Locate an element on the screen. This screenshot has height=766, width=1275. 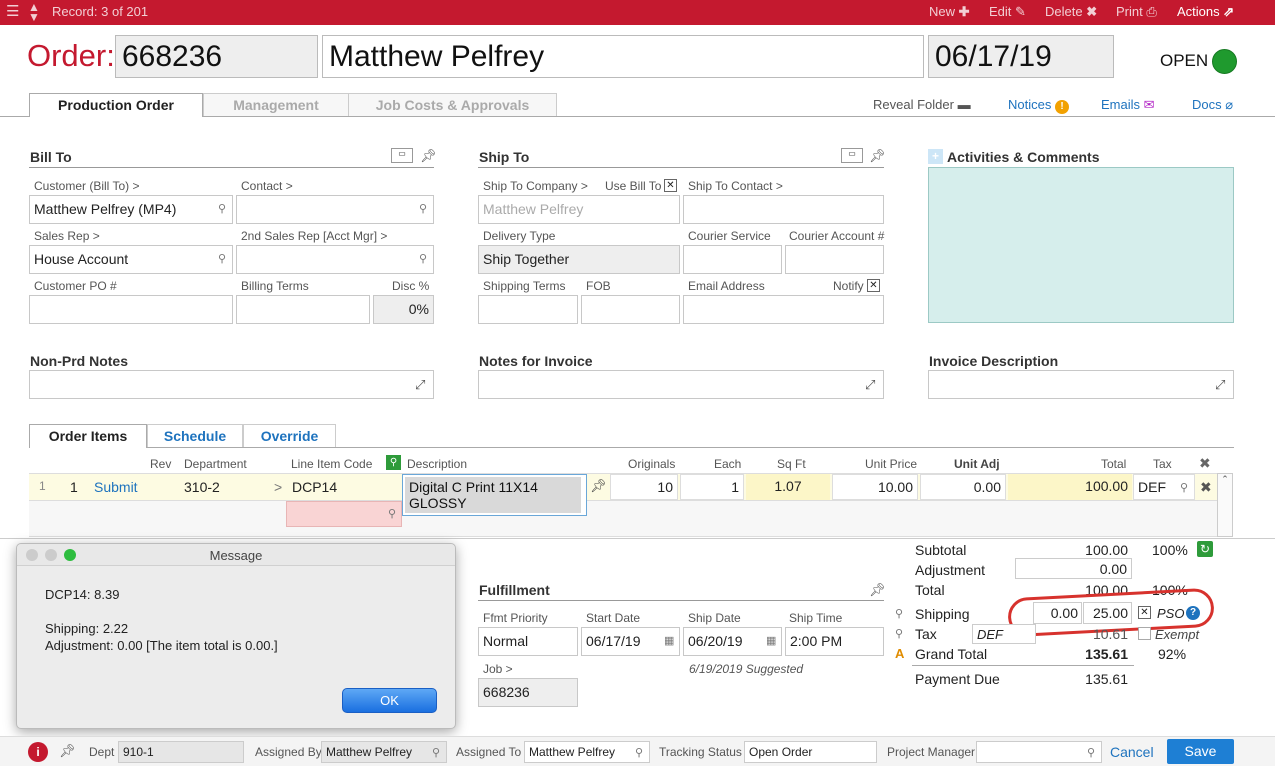
email-address-field is located at coordinates (783, 309).